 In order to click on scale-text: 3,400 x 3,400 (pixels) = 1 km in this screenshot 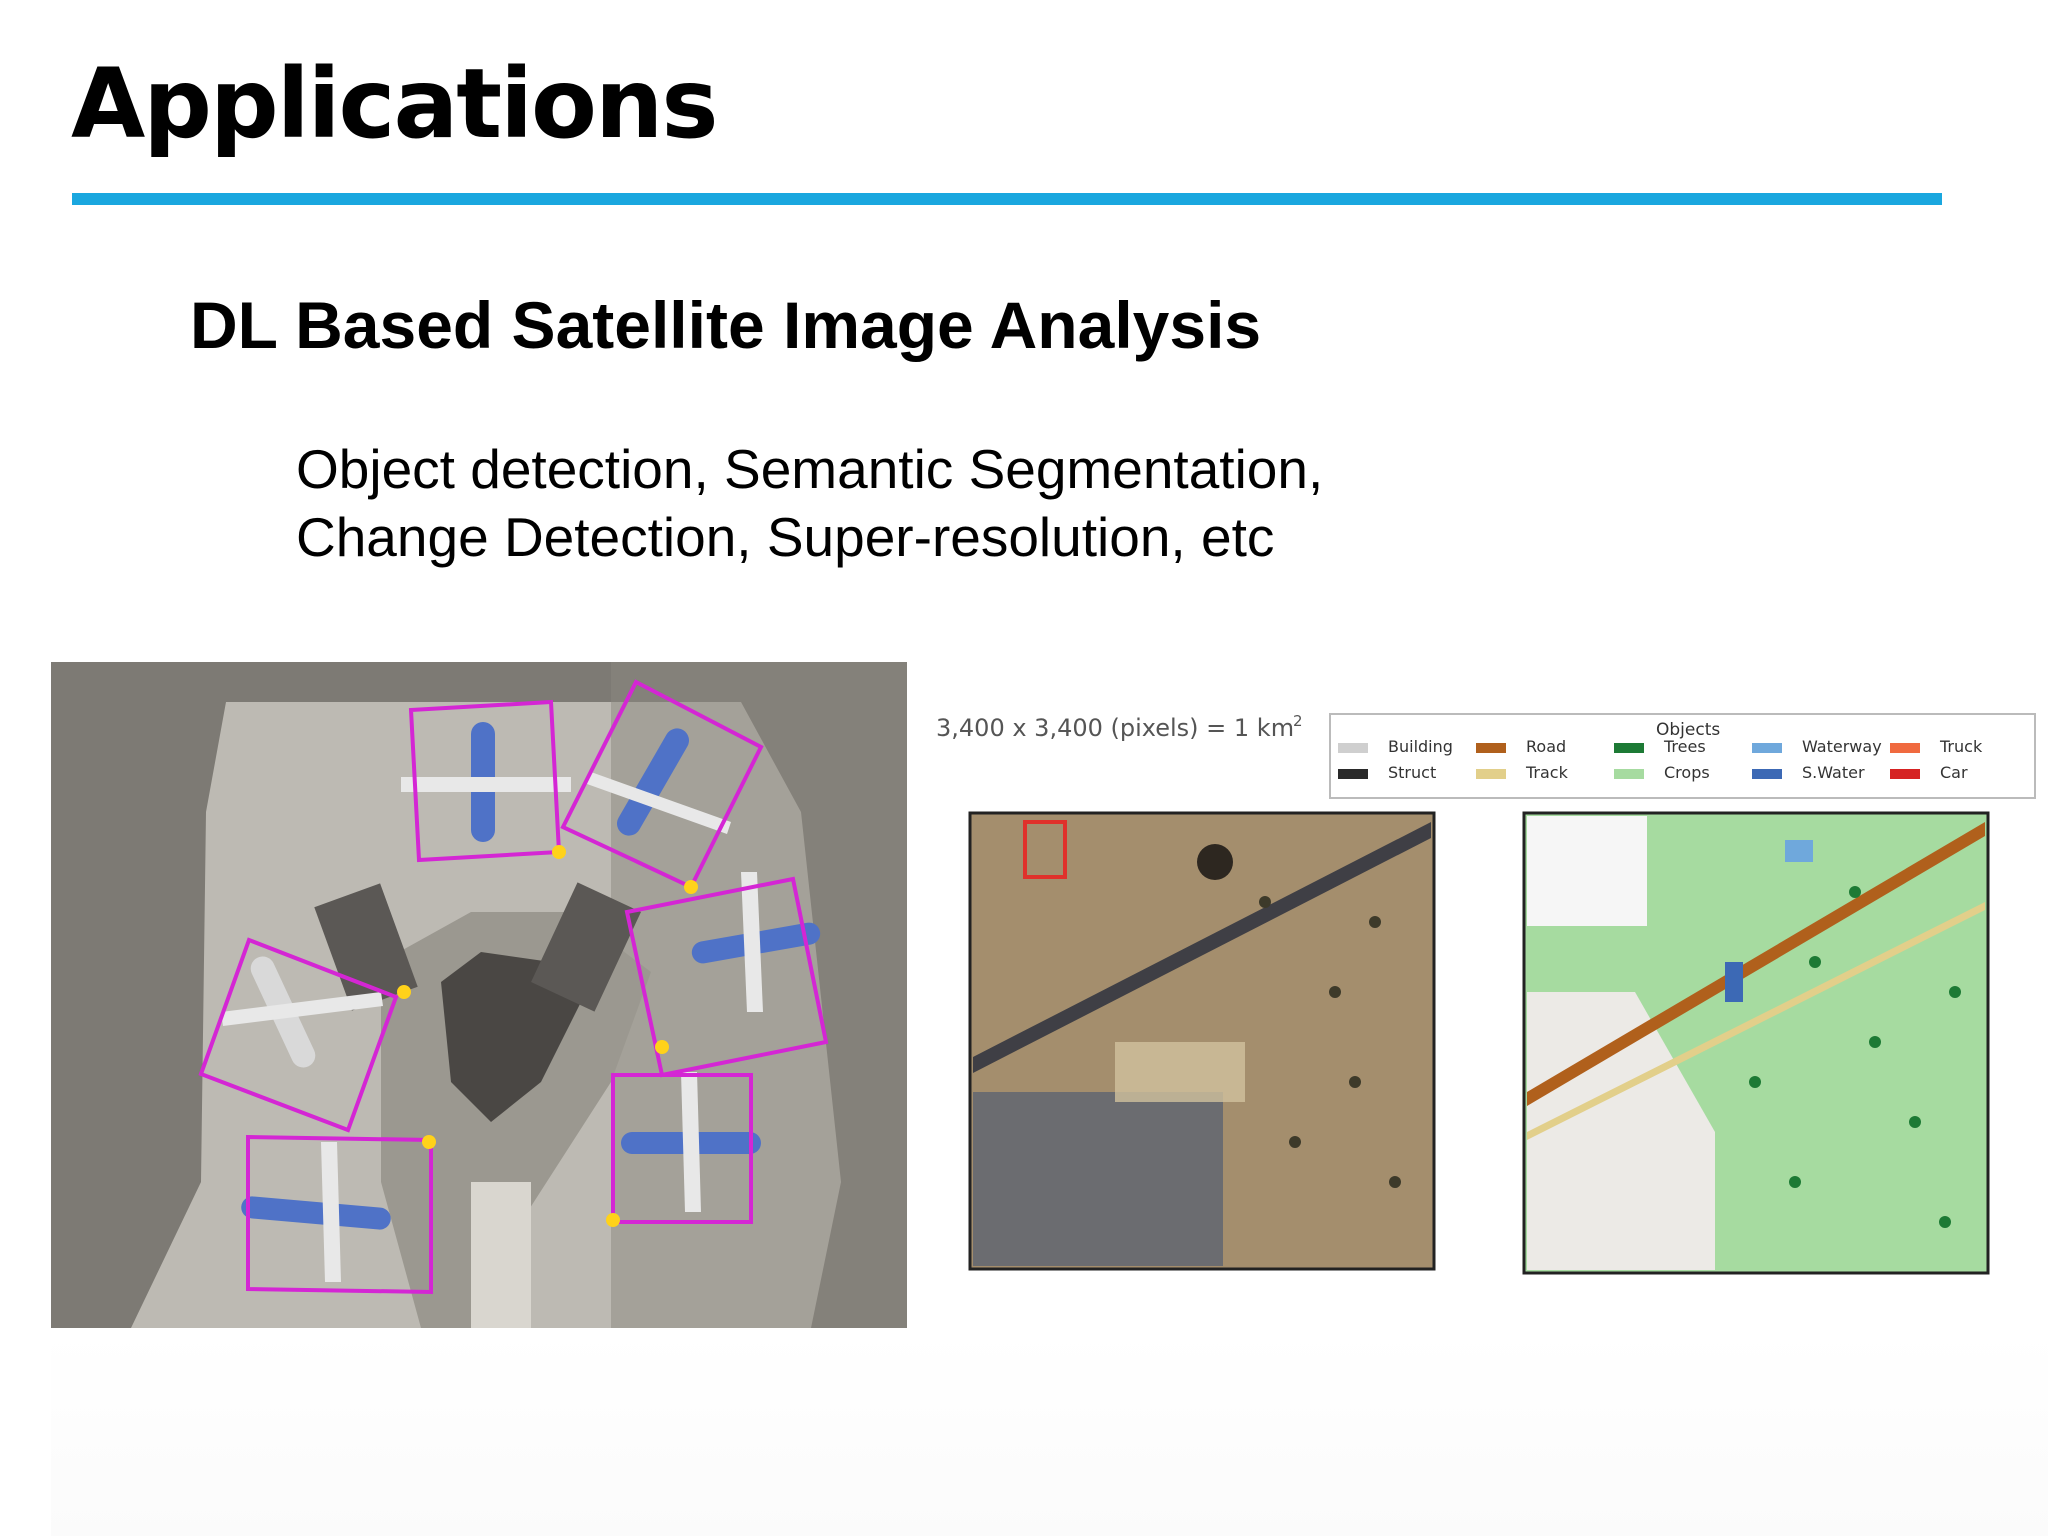, I will do `click(1115, 728)`.